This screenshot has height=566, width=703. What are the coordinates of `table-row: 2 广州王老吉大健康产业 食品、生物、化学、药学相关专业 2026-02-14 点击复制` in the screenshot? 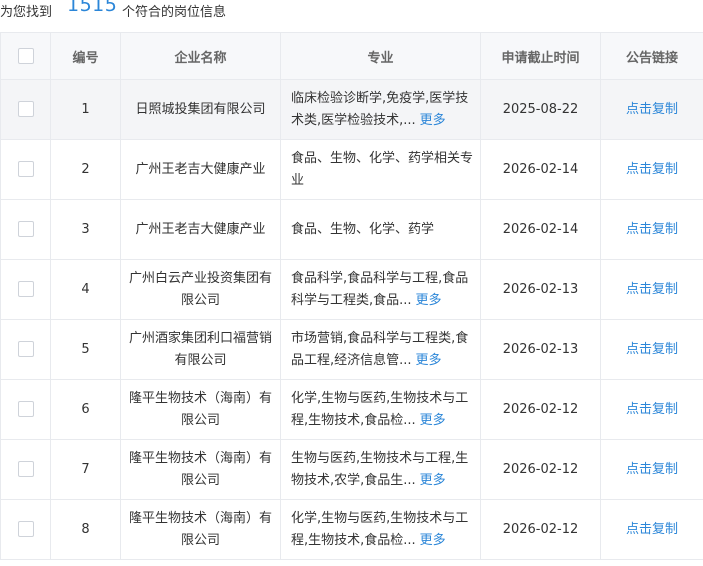 It's located at (351, 169).